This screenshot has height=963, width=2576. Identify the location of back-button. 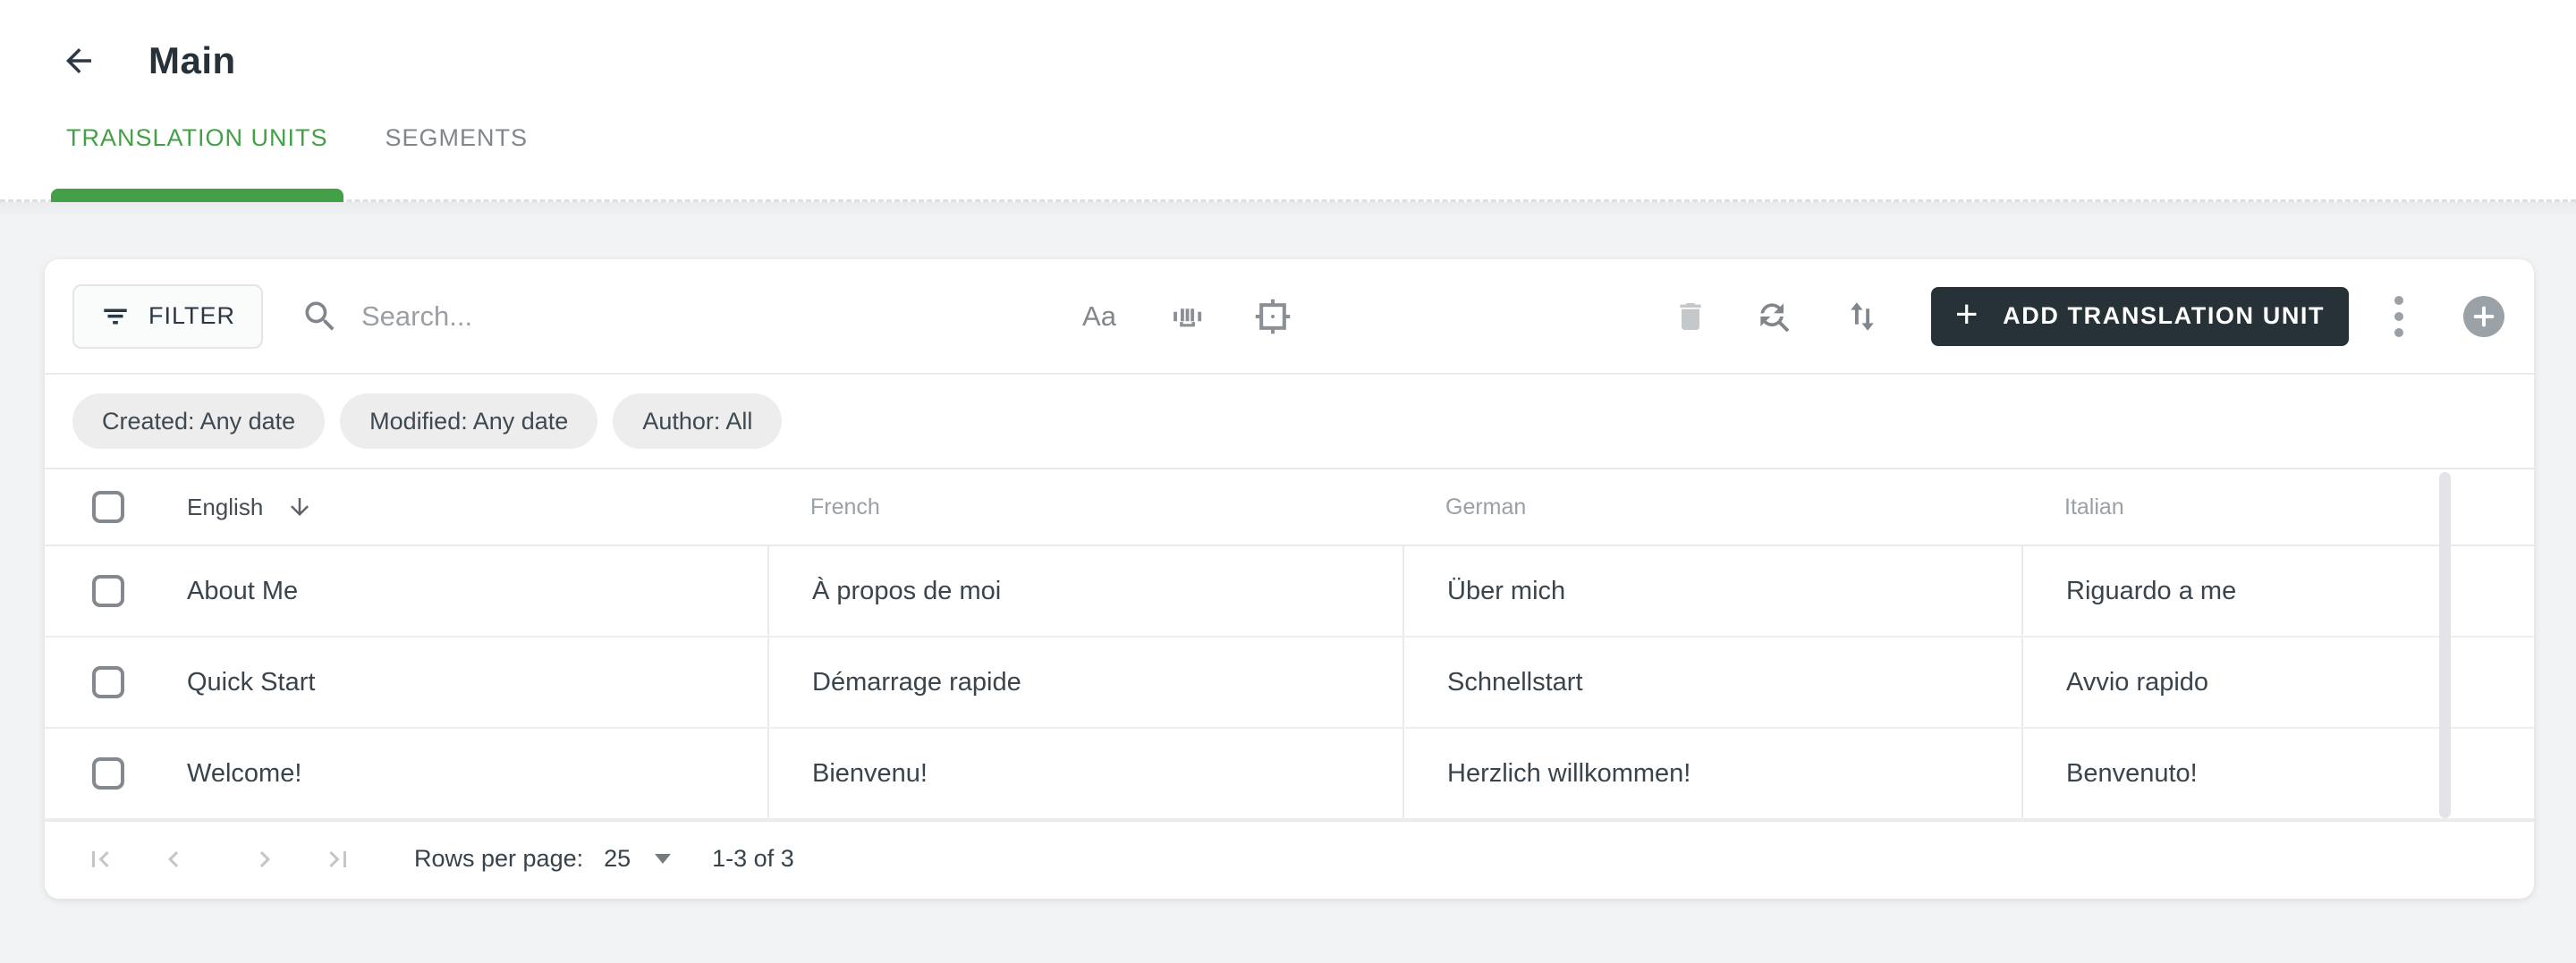
(78, 60).